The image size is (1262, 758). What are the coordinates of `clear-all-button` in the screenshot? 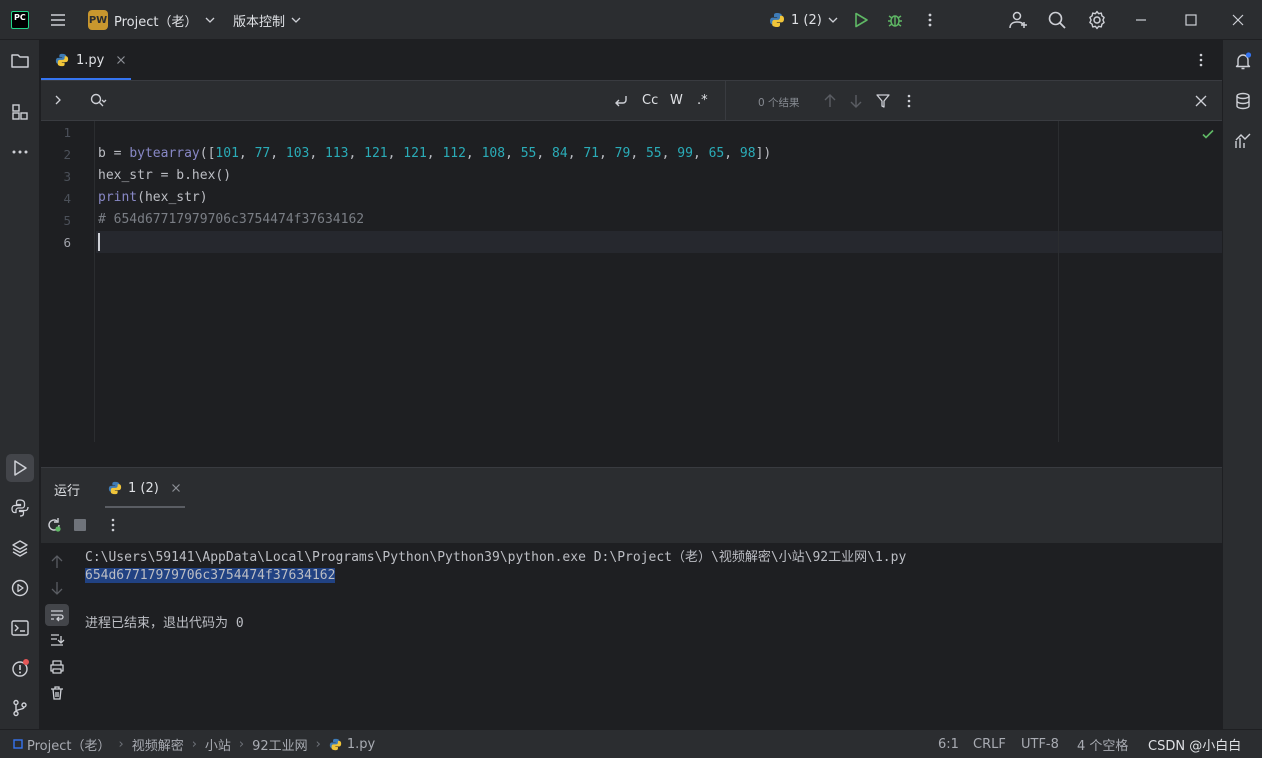 It's located at (57, 693).